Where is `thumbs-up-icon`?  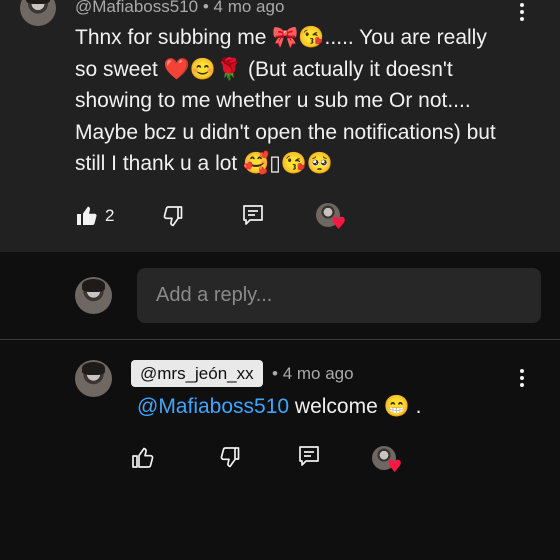
thumbs-up-icon is located at coordinates (143, 458).